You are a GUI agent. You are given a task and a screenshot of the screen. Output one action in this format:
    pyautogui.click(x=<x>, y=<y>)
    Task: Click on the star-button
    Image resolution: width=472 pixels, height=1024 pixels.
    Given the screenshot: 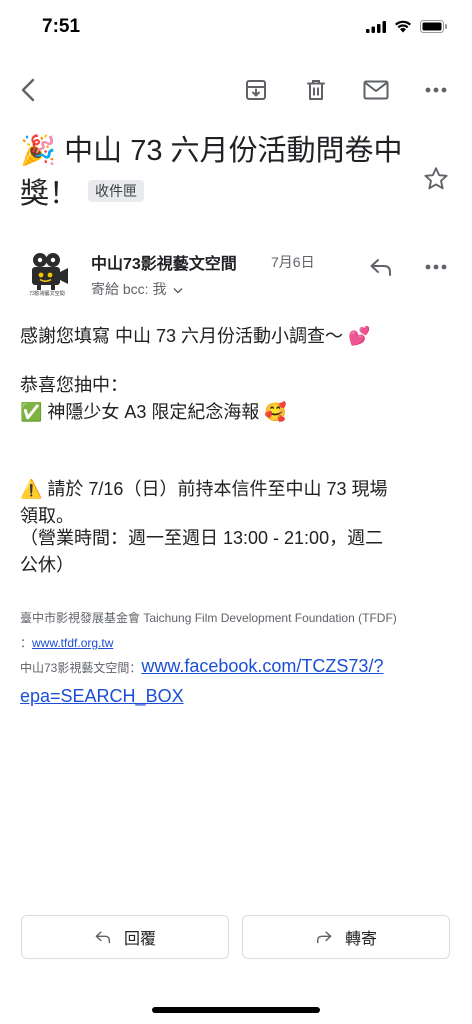 What is the action you would take?
    pyautogui.click(x=436, y=181)
    